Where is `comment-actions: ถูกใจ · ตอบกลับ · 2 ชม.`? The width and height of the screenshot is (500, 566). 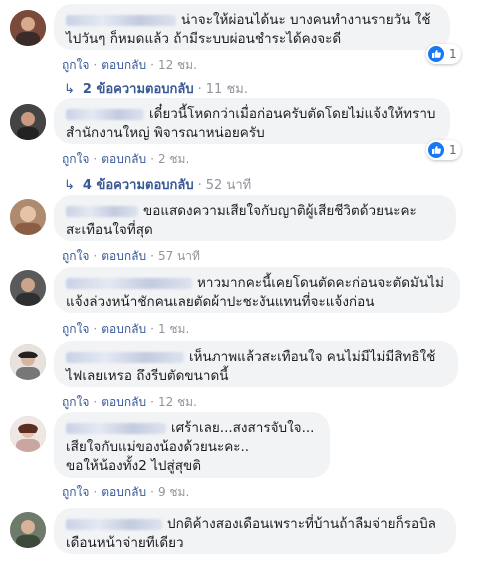 comment-actions: ถูกใจ · ตอบกลับ · 2 ชม. is located at coordinates (126, 159).